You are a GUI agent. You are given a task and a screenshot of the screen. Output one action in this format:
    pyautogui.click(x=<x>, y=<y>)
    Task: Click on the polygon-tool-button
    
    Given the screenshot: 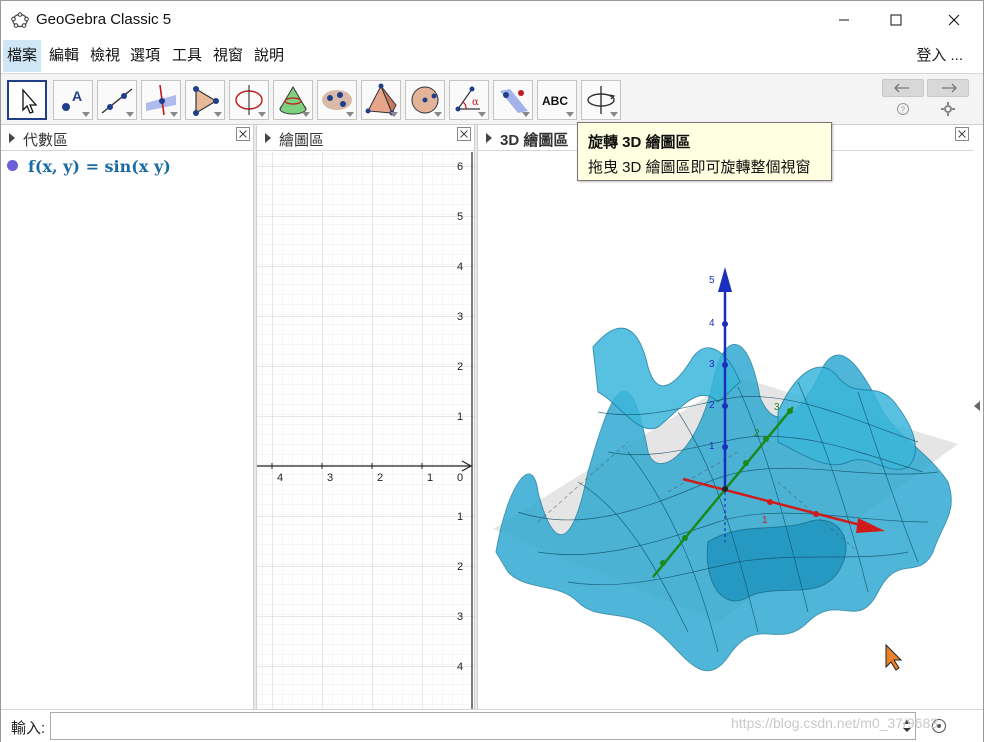 What is the action you would take?
    pyautogui.click(x=205, y=100)
    